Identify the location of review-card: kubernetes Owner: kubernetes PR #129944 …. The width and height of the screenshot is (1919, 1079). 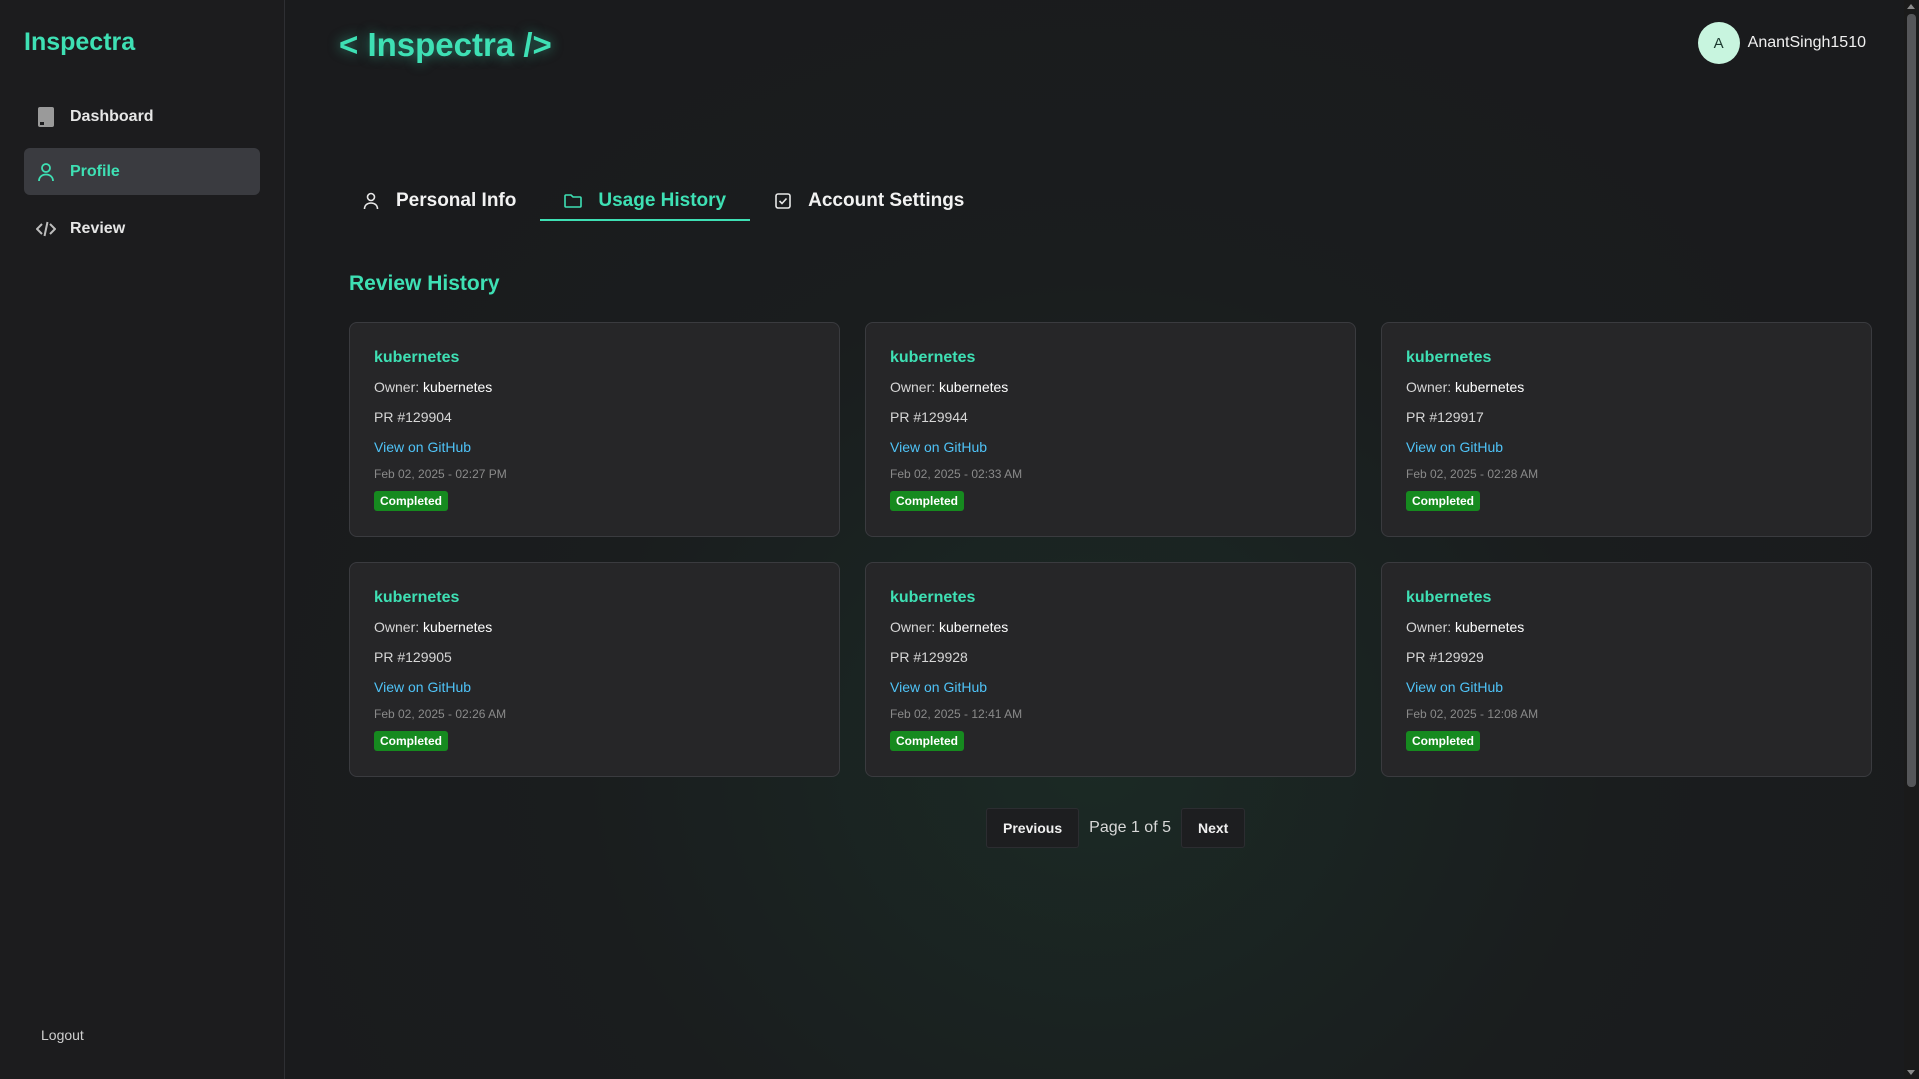
(1110, 429).